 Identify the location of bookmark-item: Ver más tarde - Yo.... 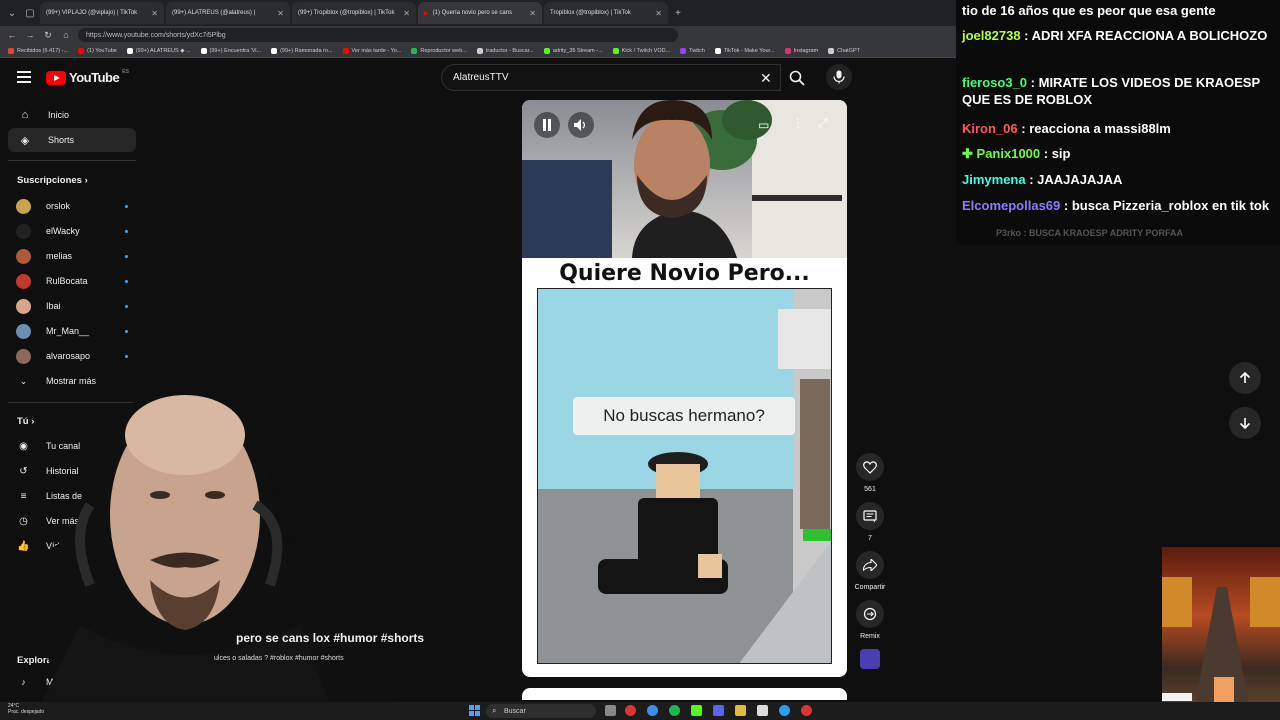
(371, 50).